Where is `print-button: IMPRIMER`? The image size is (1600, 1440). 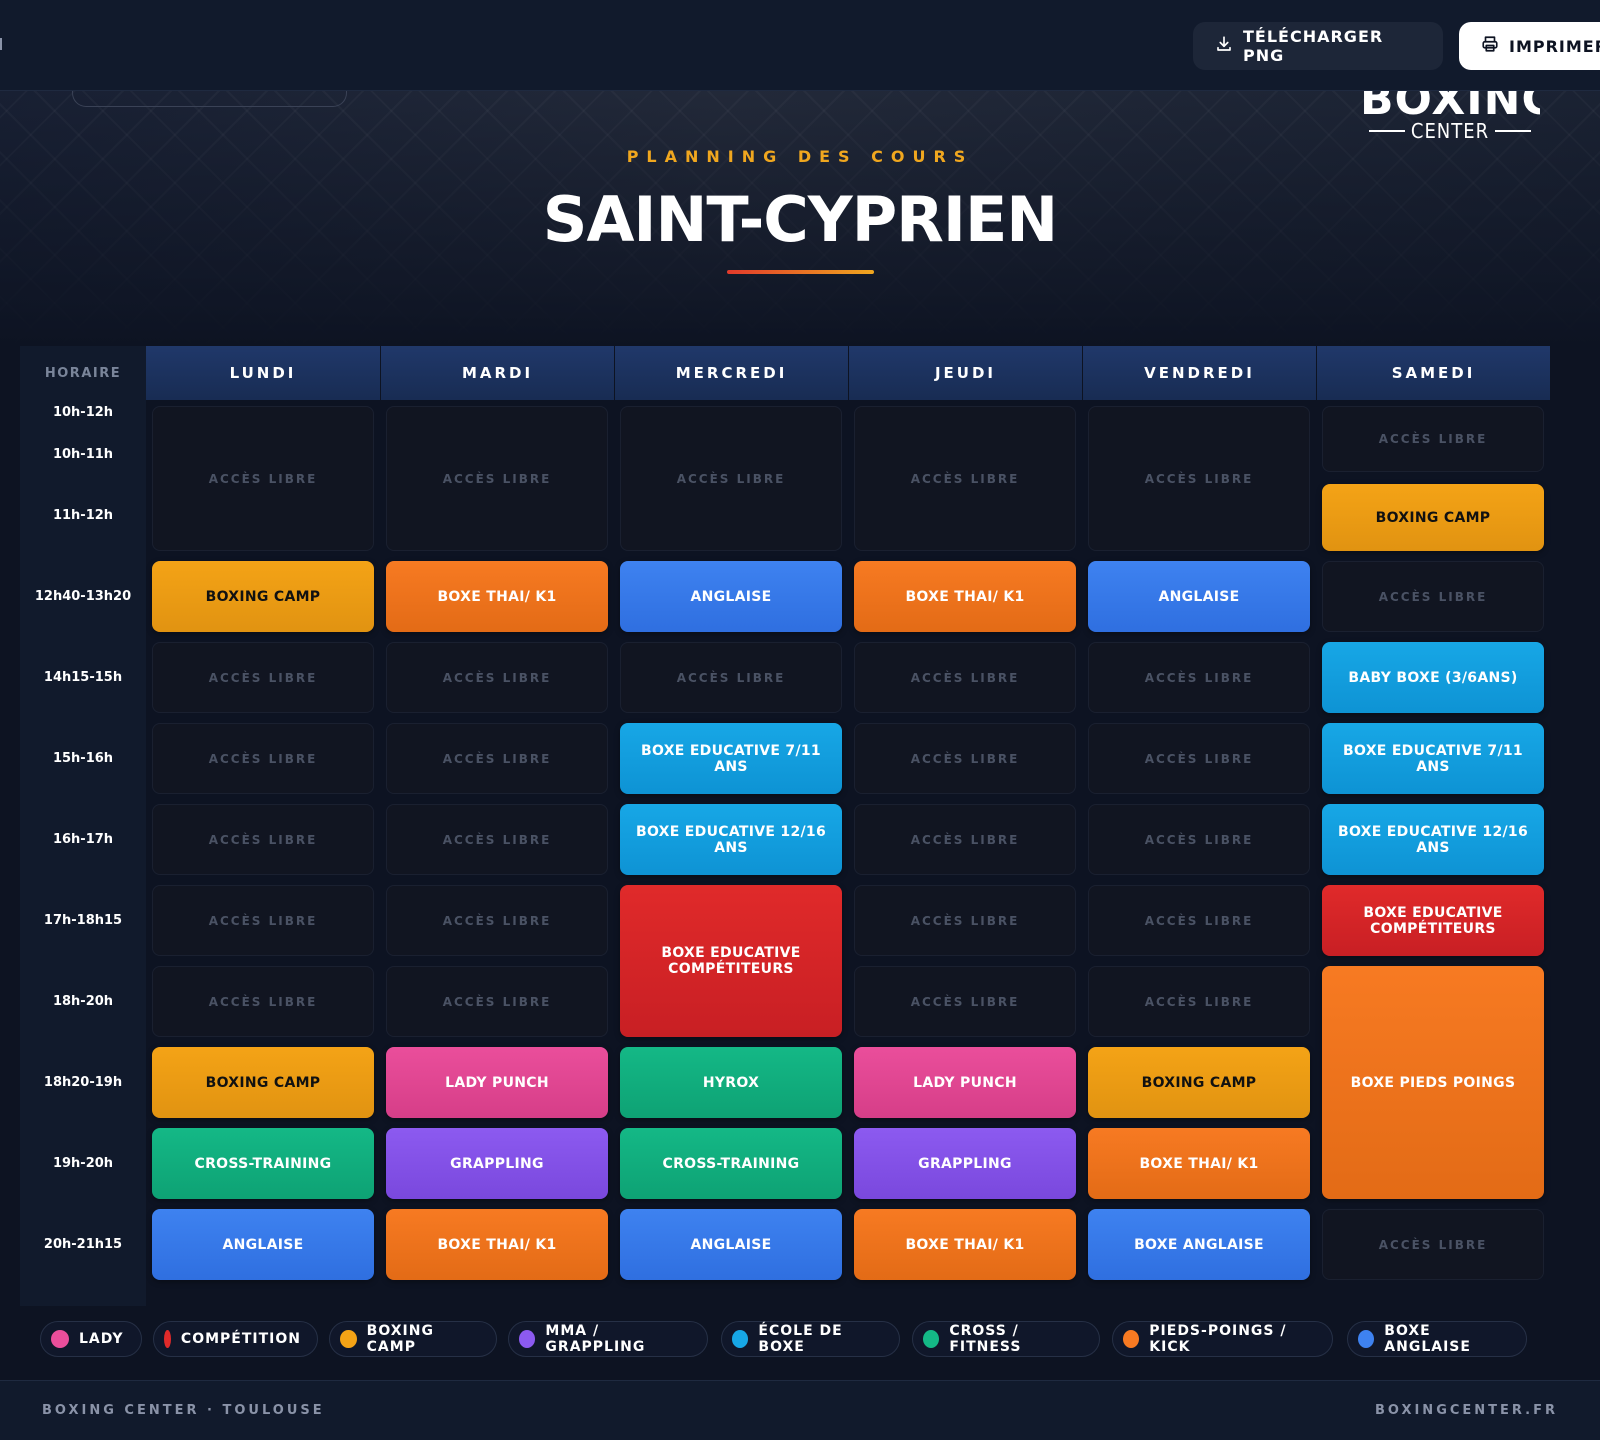 print-button: IMPRIMER is located at coordinates (1529, 46).